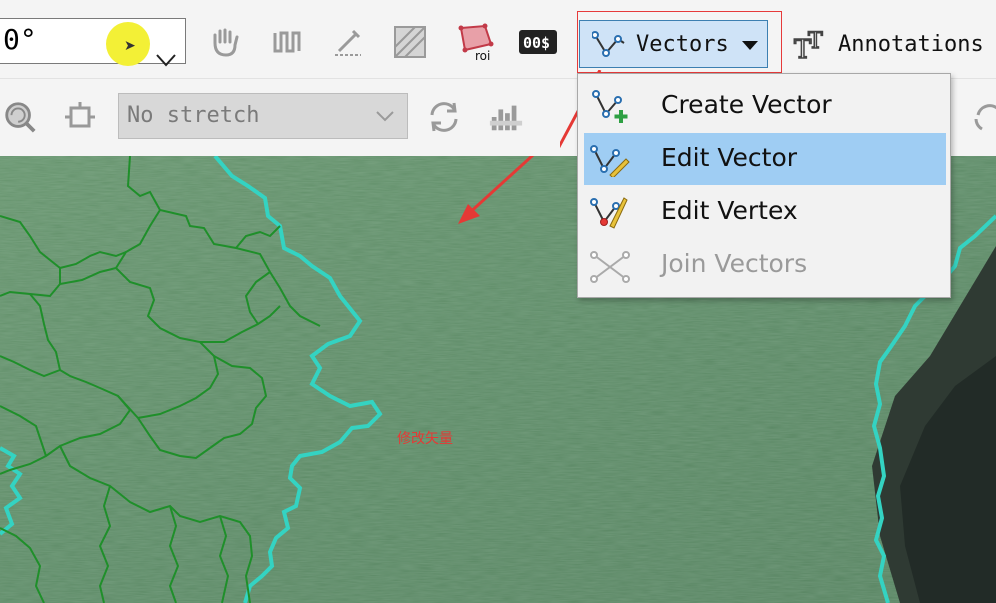  What do you see at coordinates (746, 104) in the screenshot?
I see `menu-item-label: Create Vector` at bounding box center [746, 104].